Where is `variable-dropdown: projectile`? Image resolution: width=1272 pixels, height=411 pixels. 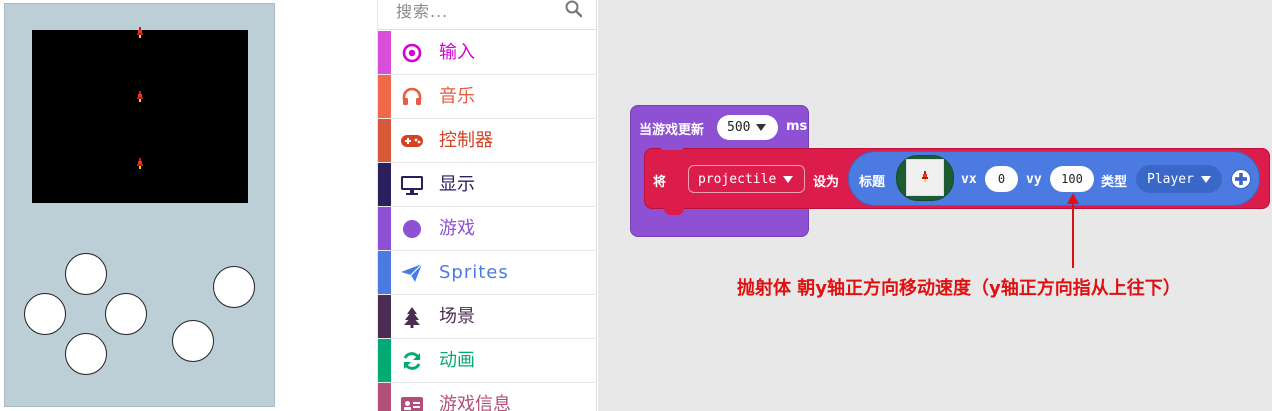 variable-dropdown: projectile is located at coordinates (746, 179).